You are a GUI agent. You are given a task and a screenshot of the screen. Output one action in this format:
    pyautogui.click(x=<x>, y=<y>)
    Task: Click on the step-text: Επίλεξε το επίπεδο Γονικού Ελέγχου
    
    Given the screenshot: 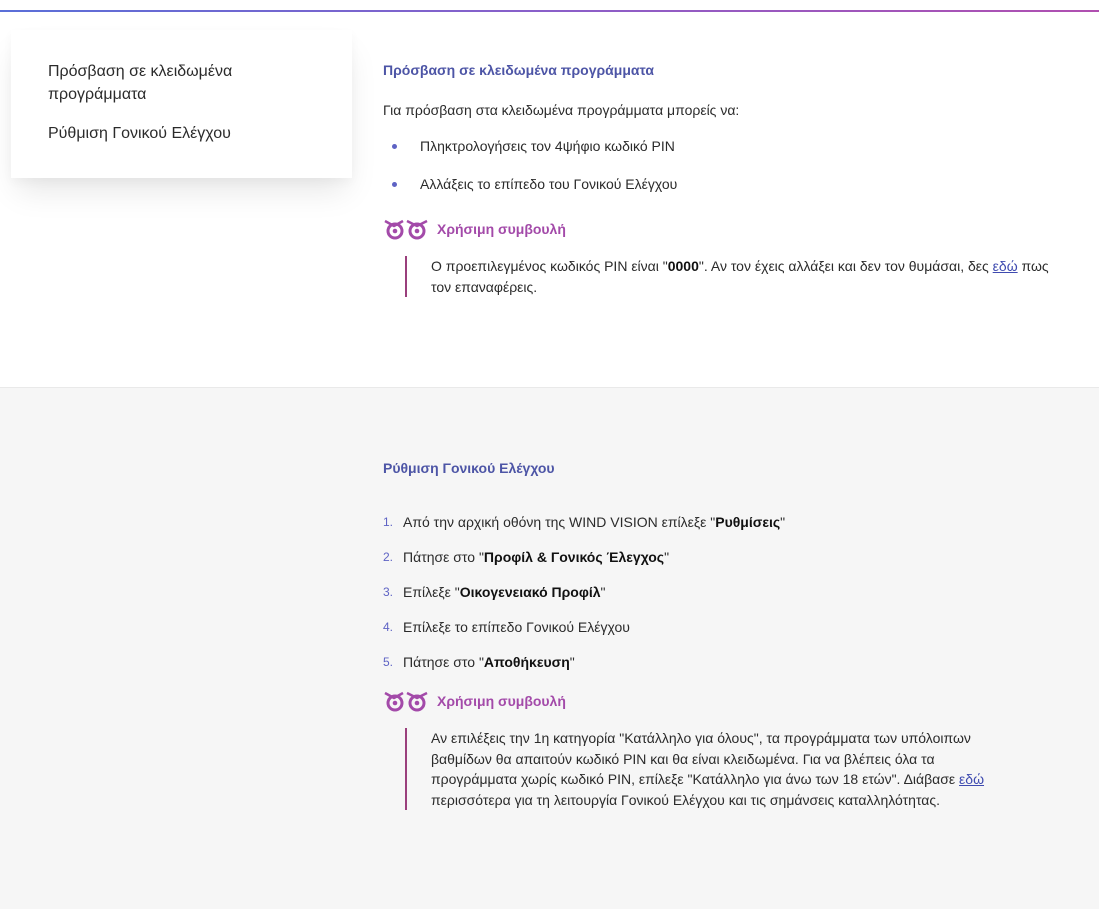 What is the action you would take?
    pyautogui.click(x=516, y=627)
    